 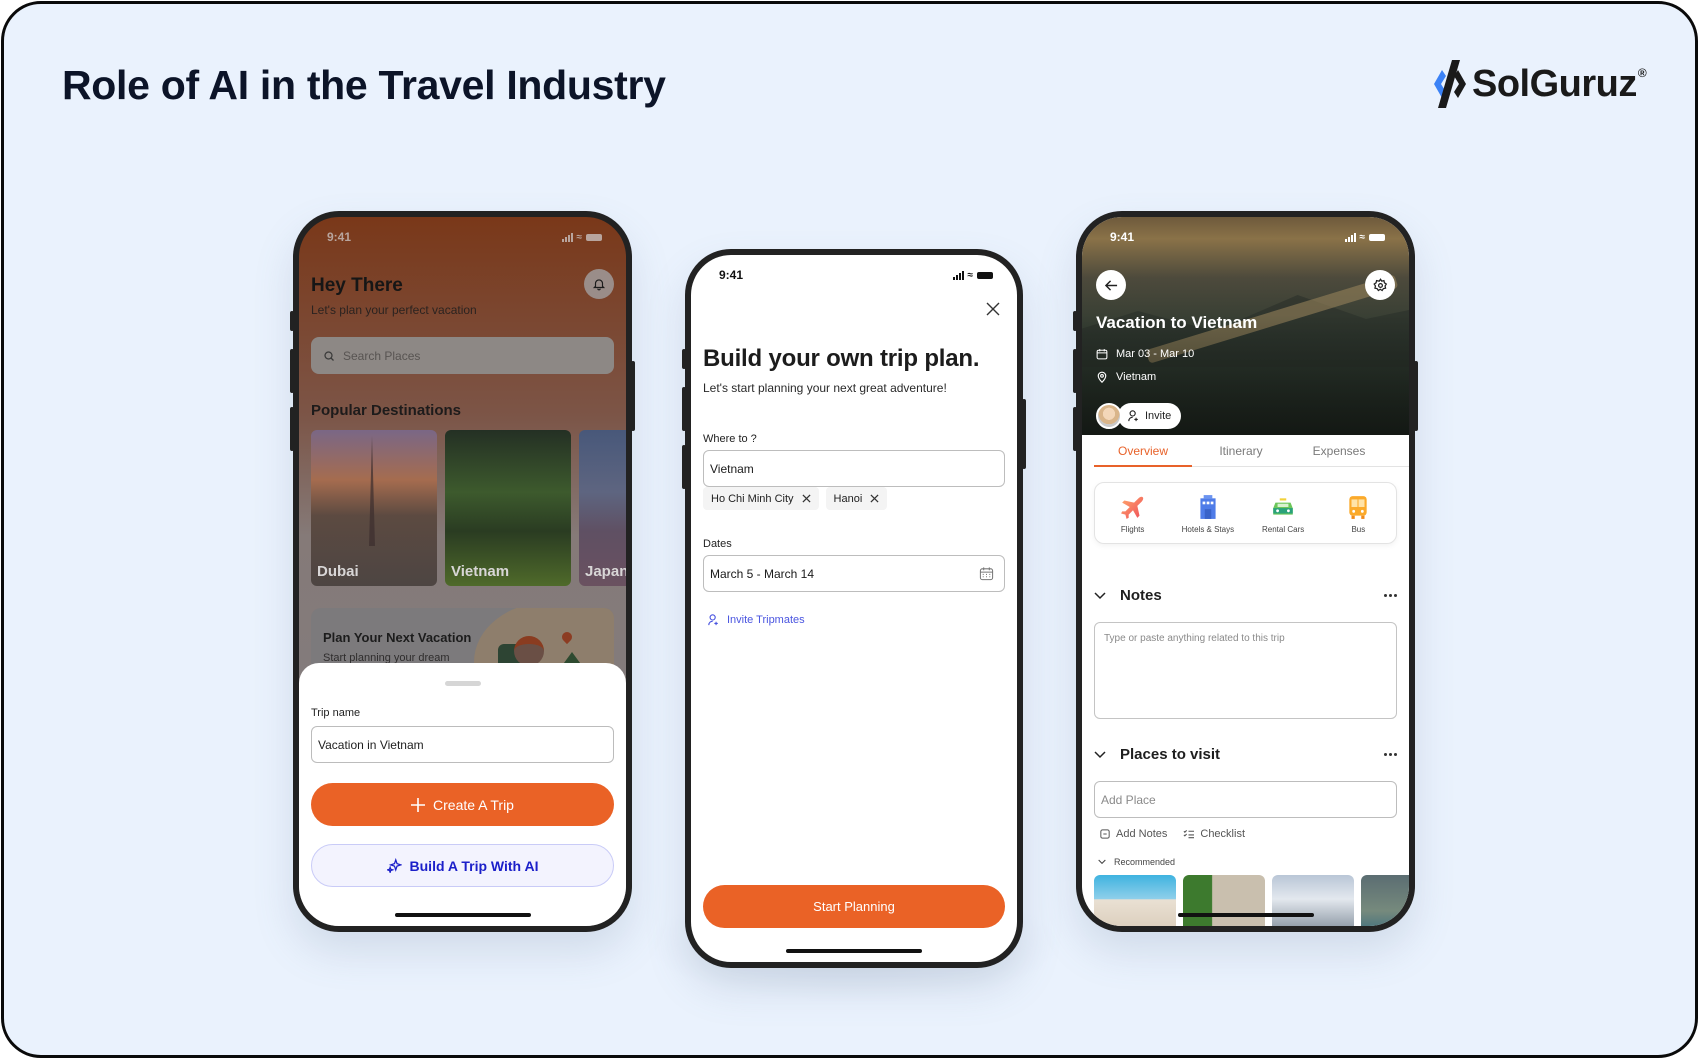 What do you see at coordinates (1245, 513) in the screenshot?
I see `booking-categories: Flights Hotels & Stays Rental Cars Bus` at bounding box center [1245, 513].